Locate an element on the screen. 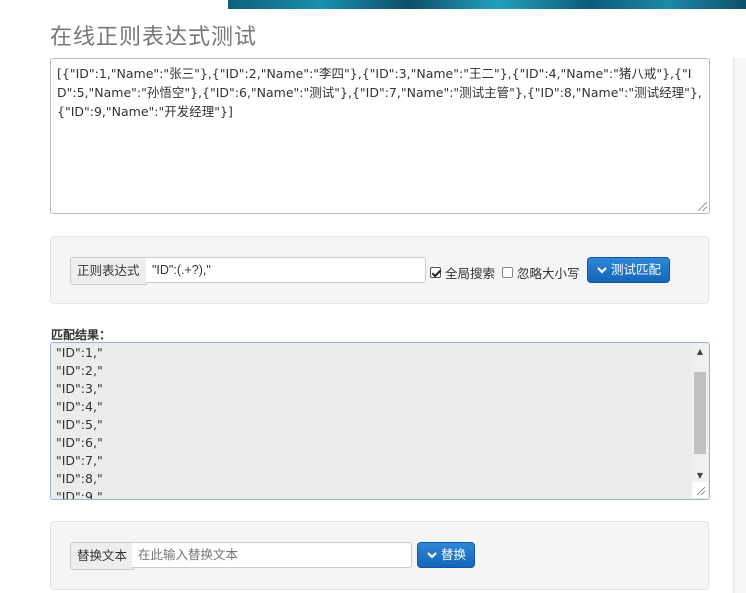  replace-label: 替换文本 is located at coordinates (102, 556).